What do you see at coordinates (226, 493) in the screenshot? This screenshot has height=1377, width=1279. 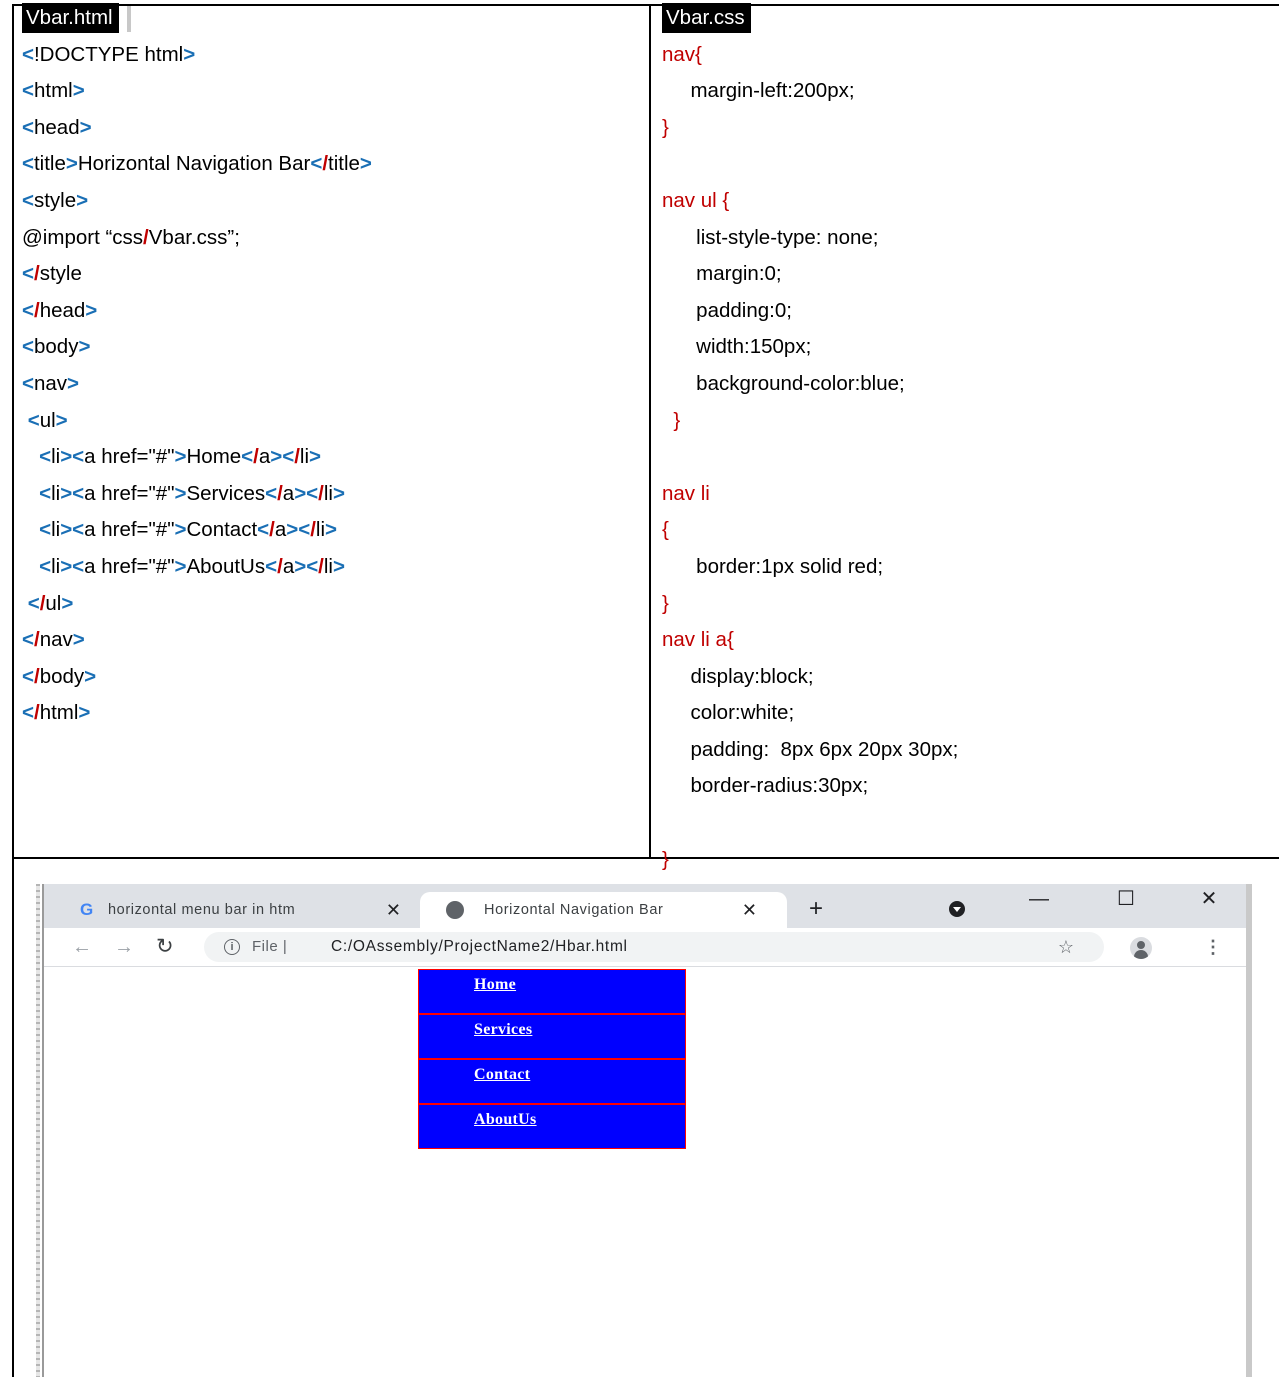 I see `code-token: Services` at bounding box center [226, 493].